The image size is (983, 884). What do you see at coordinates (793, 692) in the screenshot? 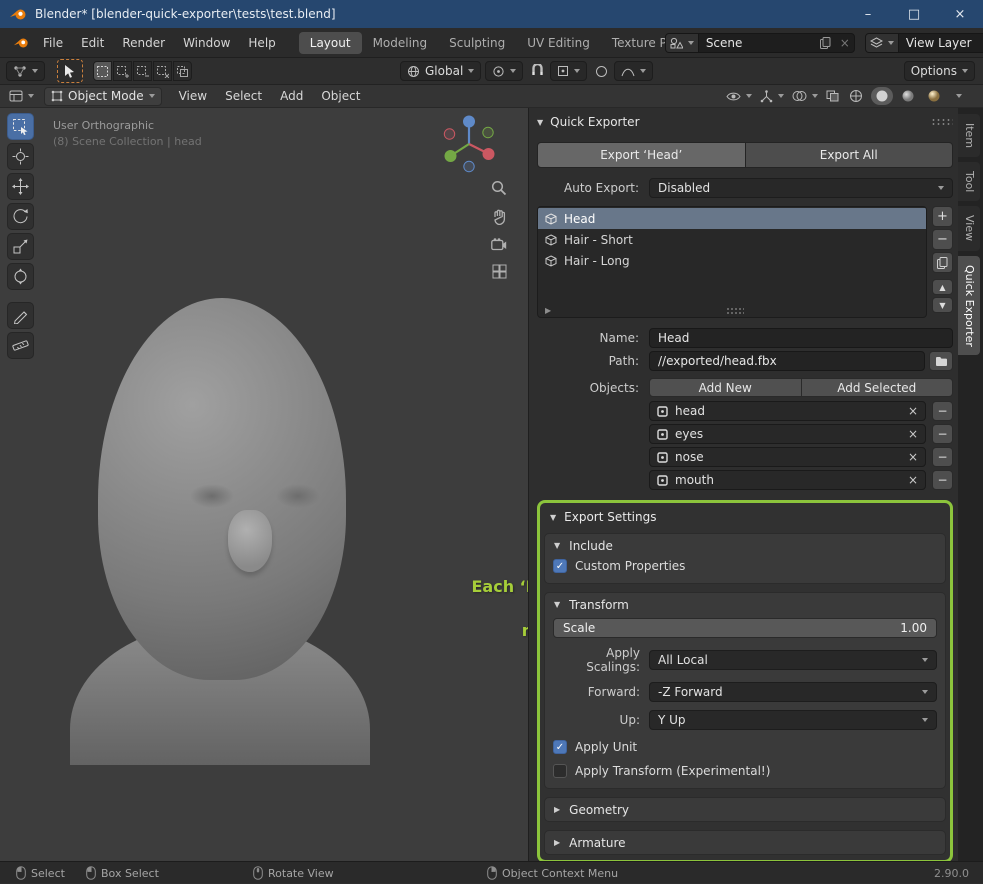
I see `forward-dropdown: -Z Forward` at bounding box center [793, 692].